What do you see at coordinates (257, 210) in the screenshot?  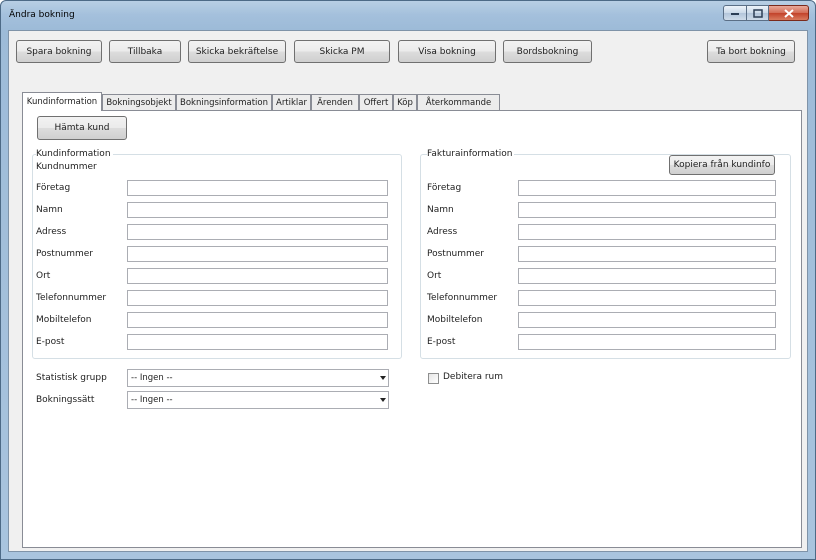 I see `customer-name-field` at bounding box center [257, 210].